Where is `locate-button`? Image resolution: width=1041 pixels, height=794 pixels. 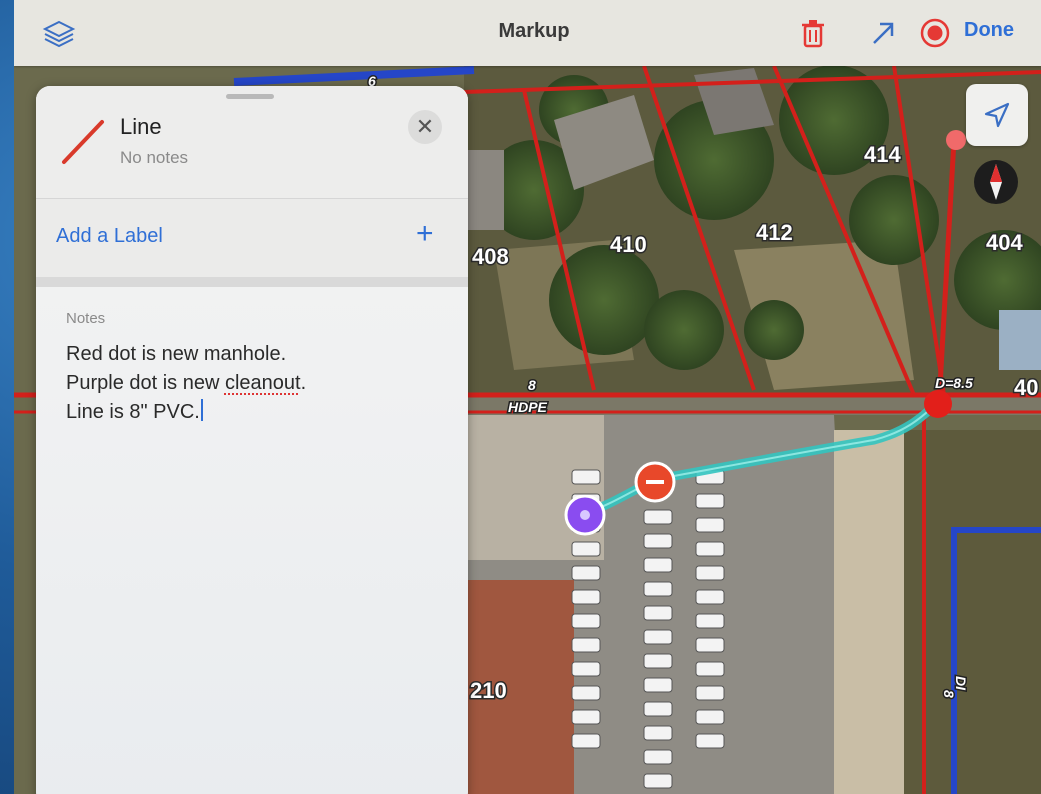
locate-button is located at coordinates (997, 115).